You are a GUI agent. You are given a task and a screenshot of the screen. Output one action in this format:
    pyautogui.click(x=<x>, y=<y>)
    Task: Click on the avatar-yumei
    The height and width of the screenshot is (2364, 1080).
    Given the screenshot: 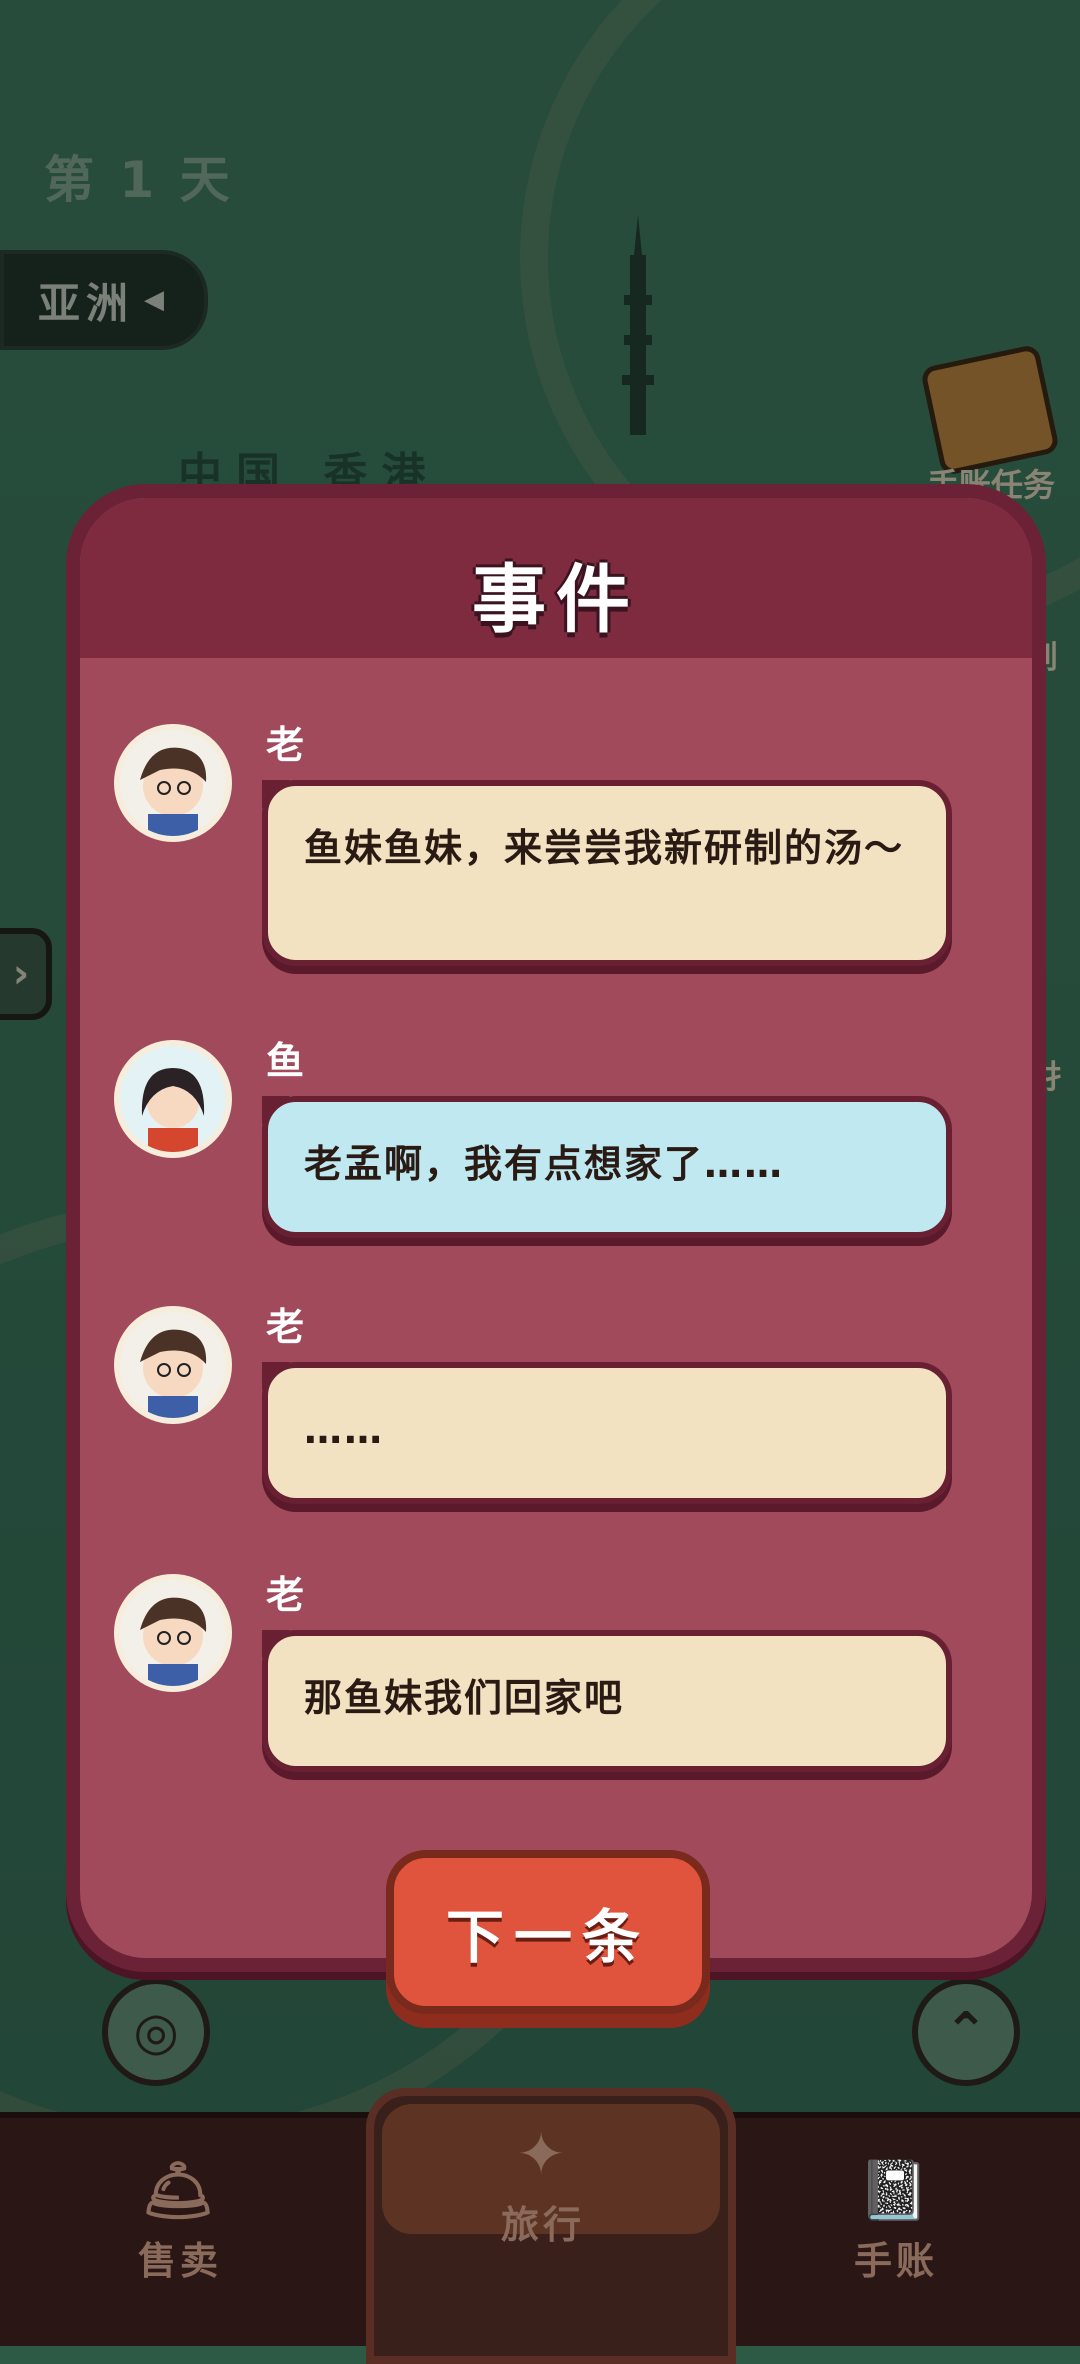 What is the action you would take?
    pyautogui.click(x=173, y=1099)
    